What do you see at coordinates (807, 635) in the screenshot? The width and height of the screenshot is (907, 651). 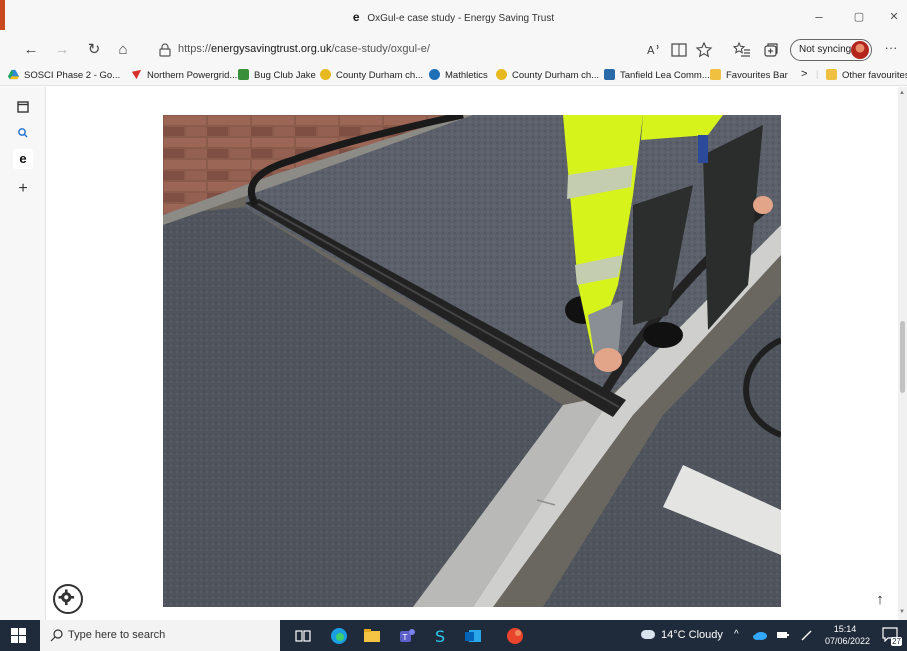 I see `pen-icon` at bounding box center [807, 635].